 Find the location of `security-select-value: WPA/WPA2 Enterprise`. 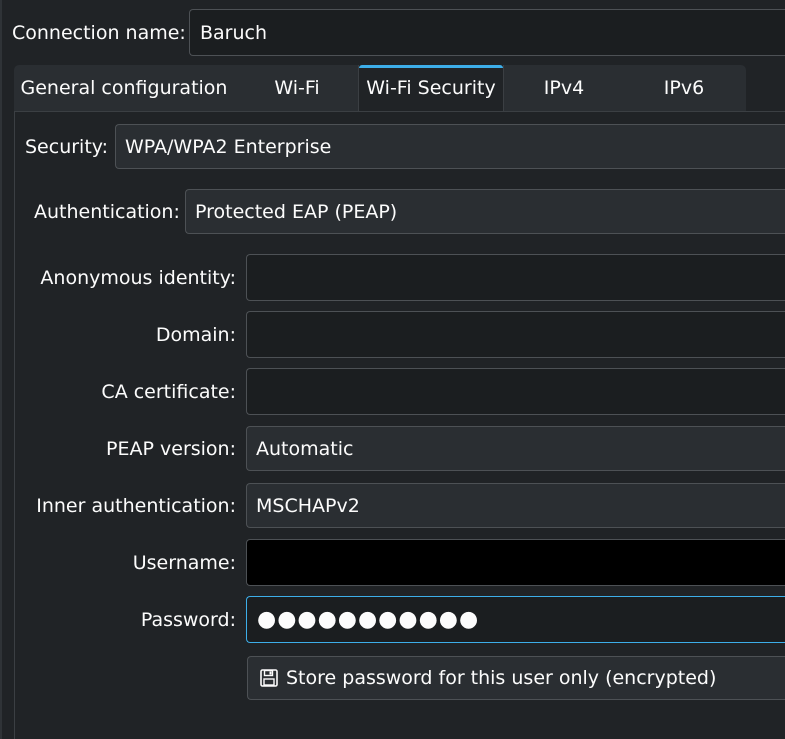

security-select-value: WPA/WPA2 Enterprise is located at coordinates (228, 146).